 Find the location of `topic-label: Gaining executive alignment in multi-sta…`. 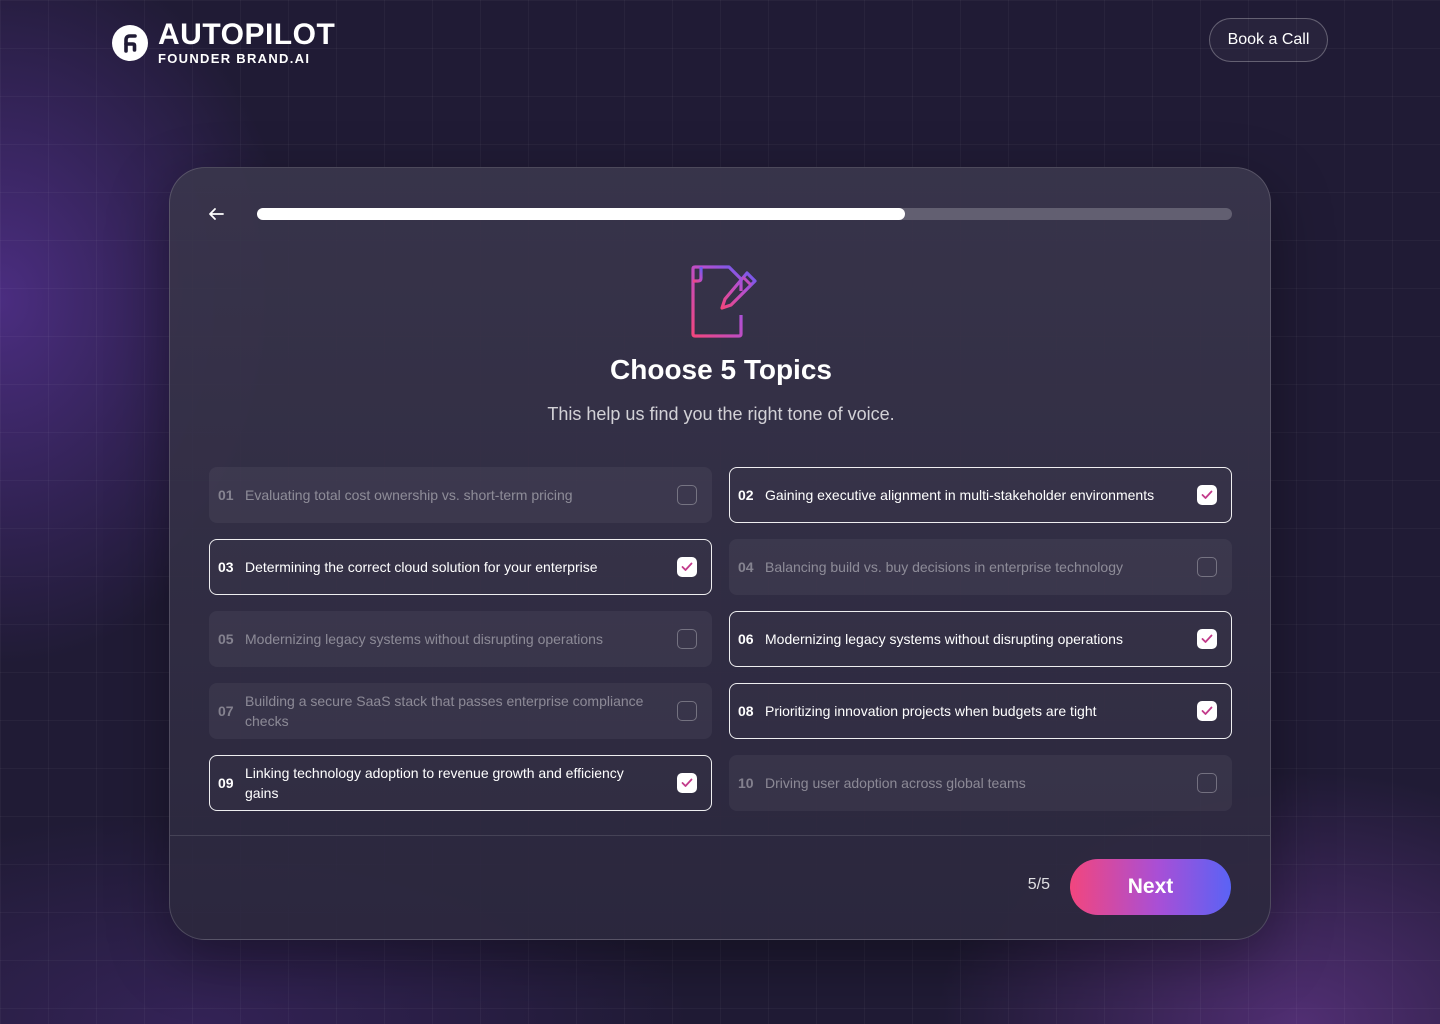

topic-label: Gaining executive alignment in multi-sta… is located at coordinates (960, 495).